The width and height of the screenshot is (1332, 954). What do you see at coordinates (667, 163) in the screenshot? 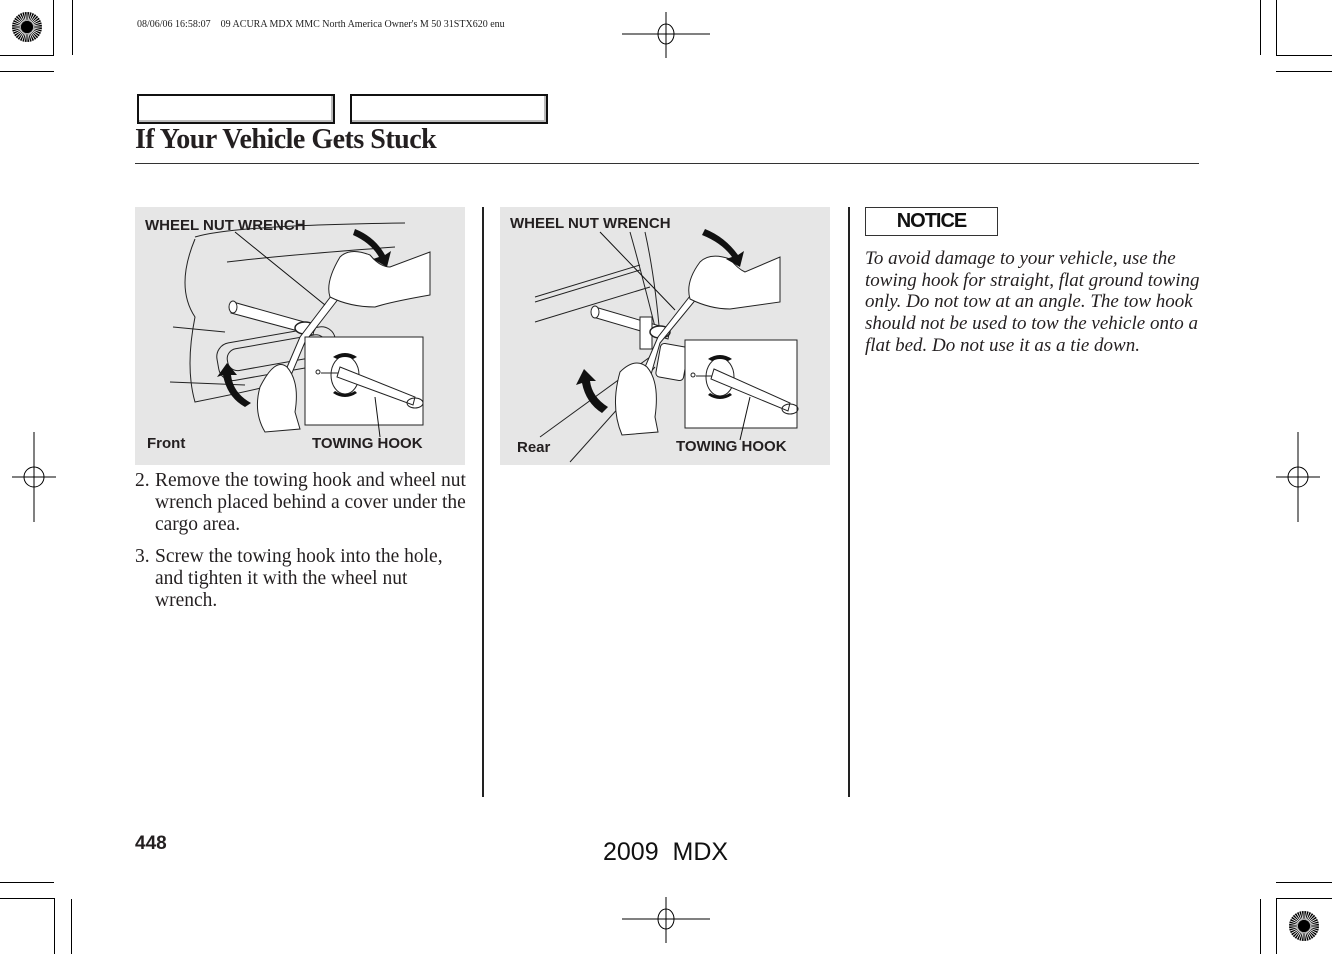
I see `title-divider` at bounding box center [667, 163].